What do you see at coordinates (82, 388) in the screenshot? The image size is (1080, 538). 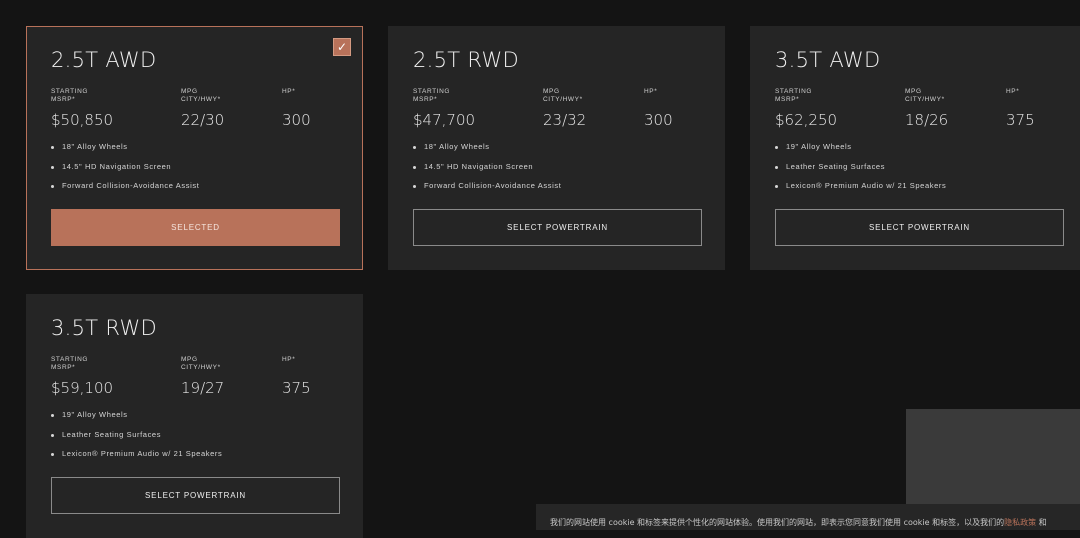 I see `msrp-value: $59,100` at bounding box center [82, 388].